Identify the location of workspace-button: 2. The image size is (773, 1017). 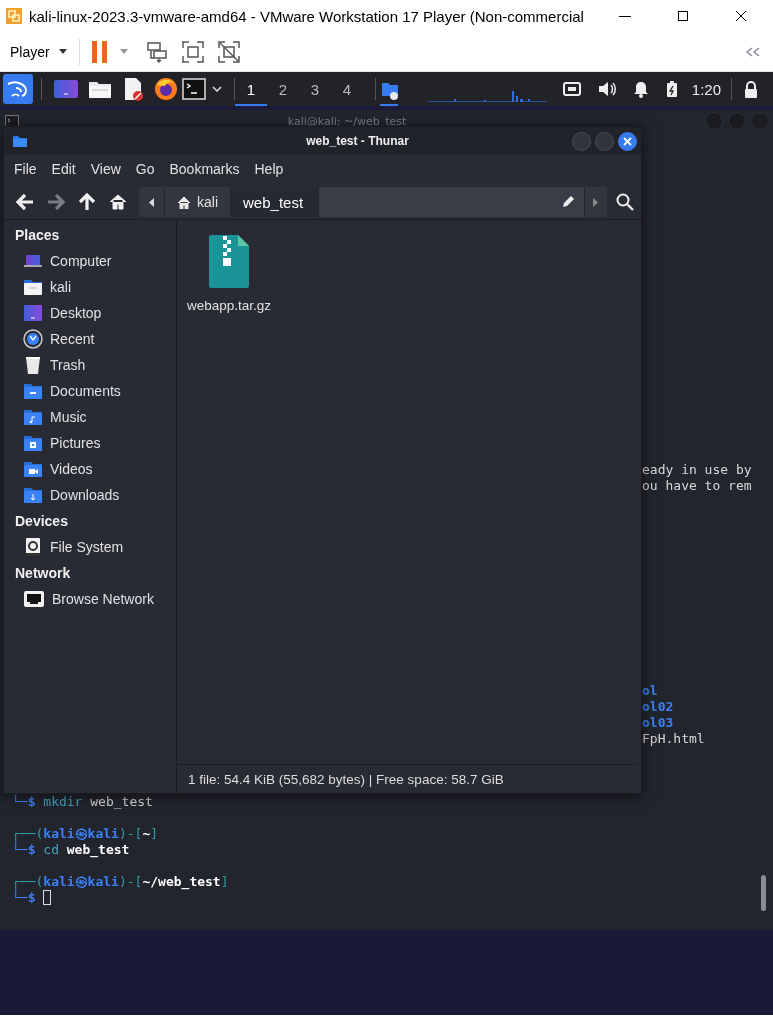
(283, 89).